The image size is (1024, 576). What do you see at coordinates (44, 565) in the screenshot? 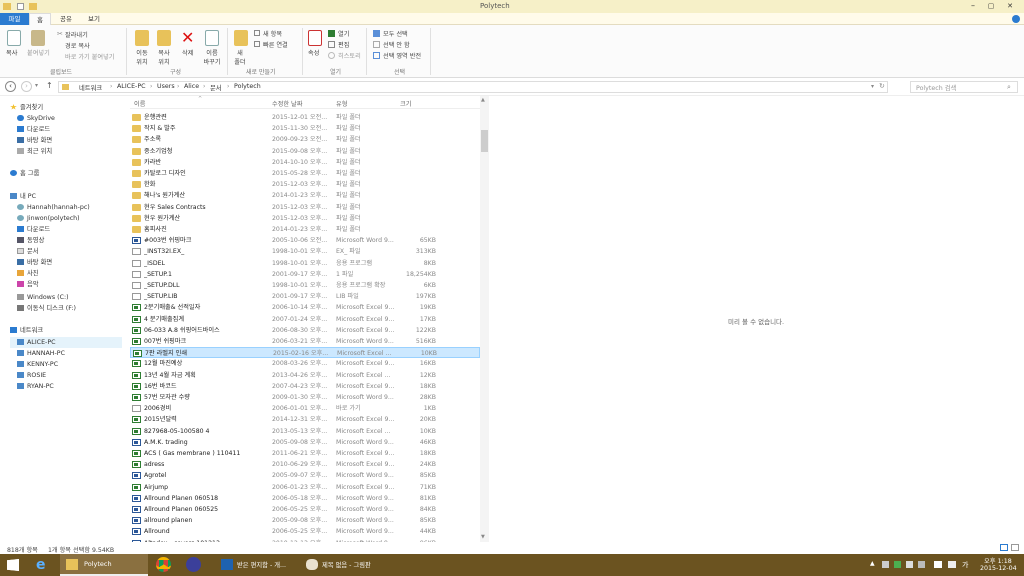
I see `taskbar-ie: e` at bounding box center [44, 565].